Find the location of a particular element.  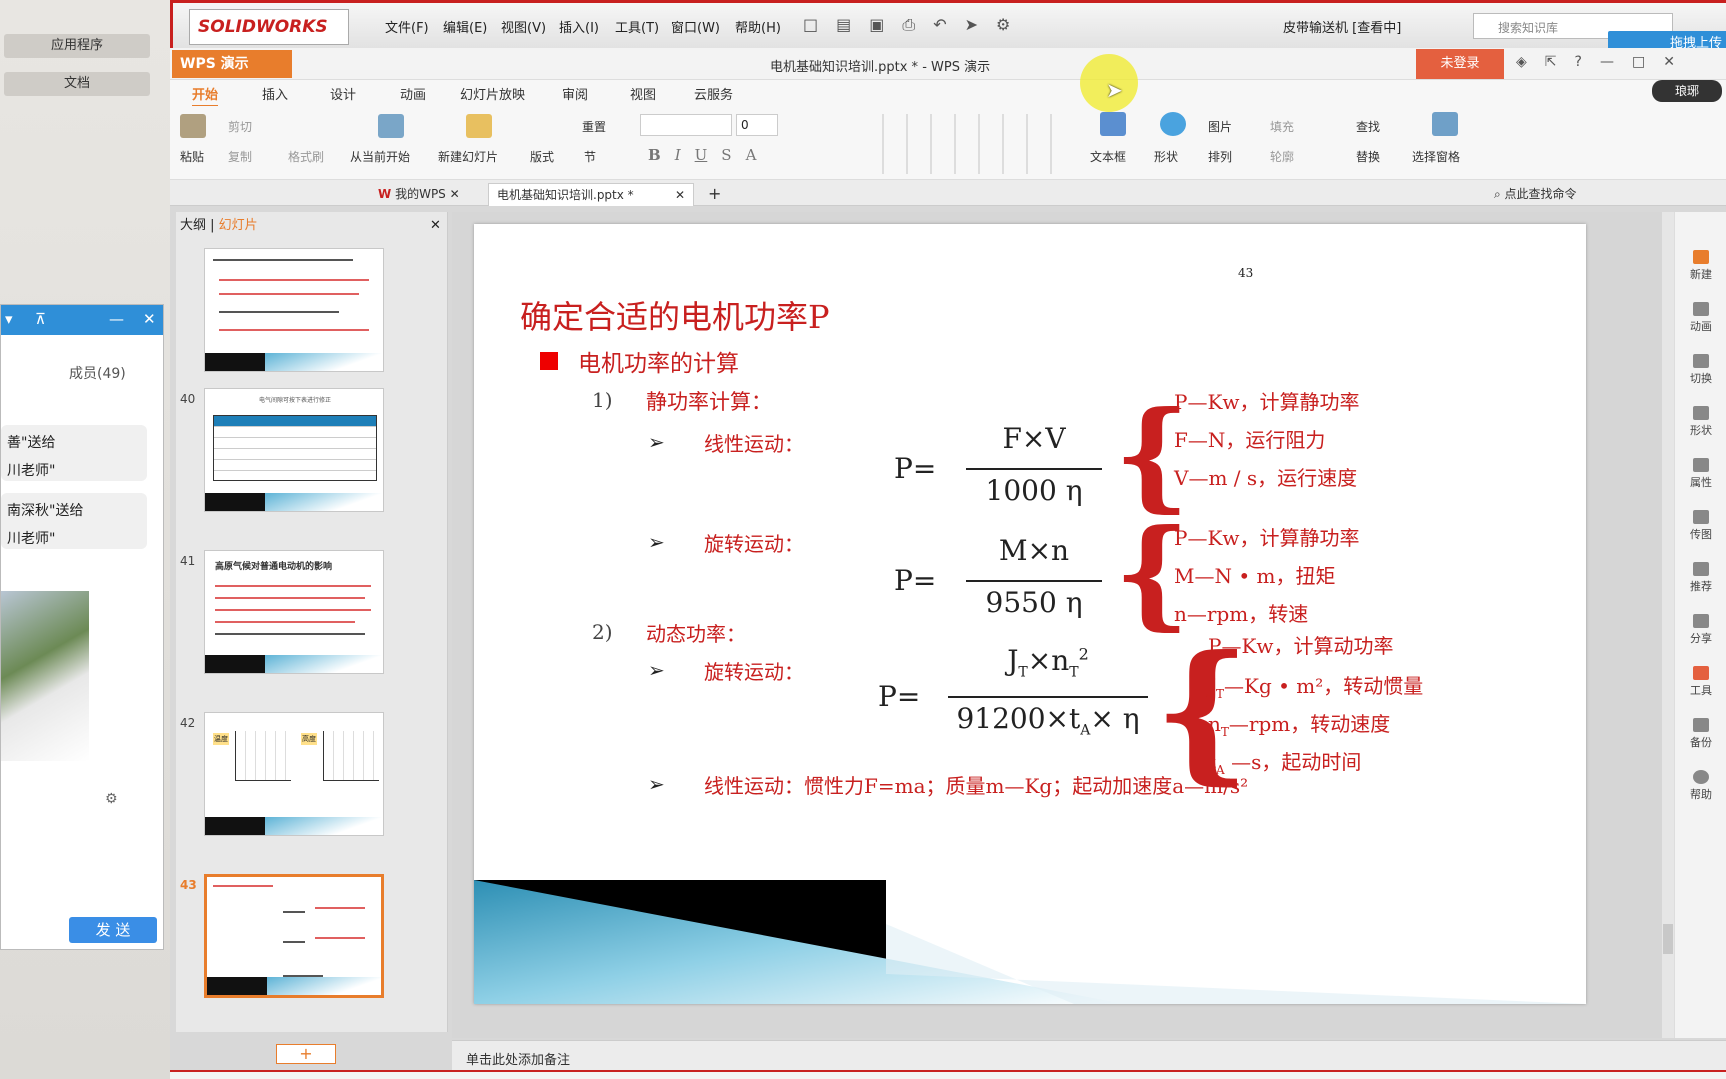

new-file-icon: □ is located at coordinates (810, 27).